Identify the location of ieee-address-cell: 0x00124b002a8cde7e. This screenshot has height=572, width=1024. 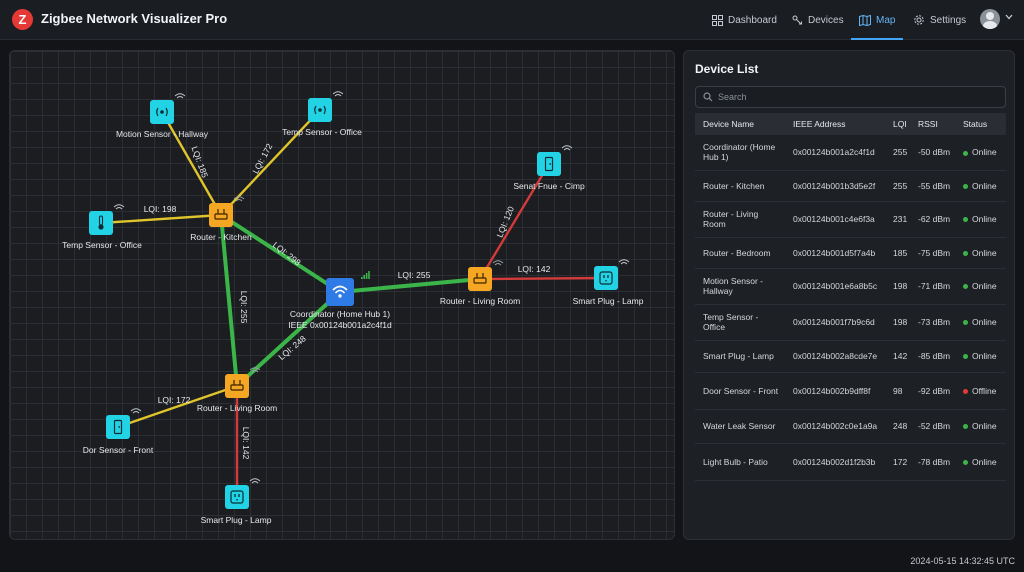
(835, 356).